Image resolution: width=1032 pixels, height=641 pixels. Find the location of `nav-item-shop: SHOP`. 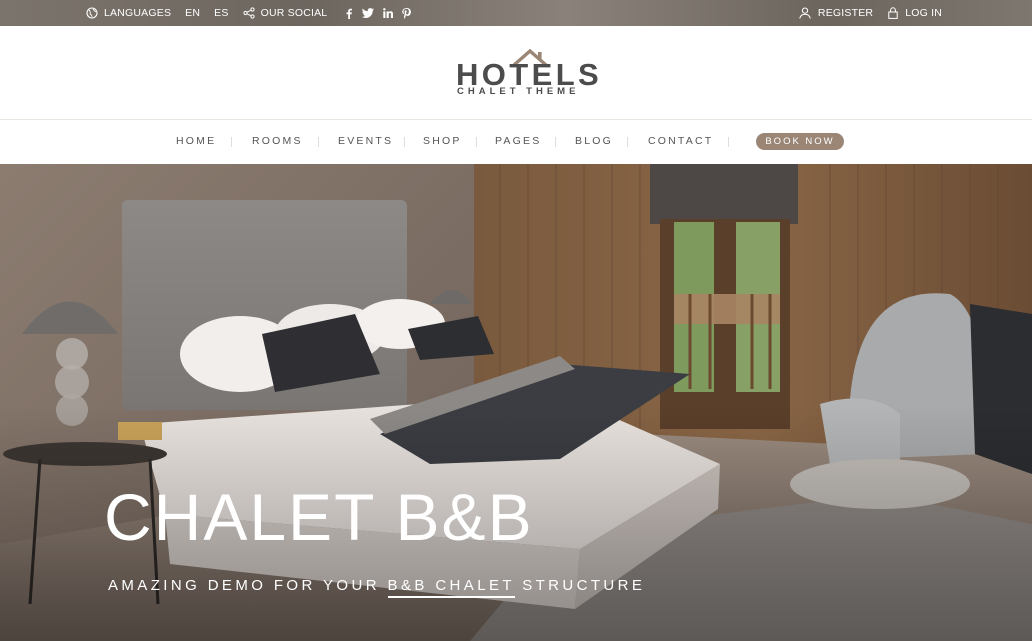

nav-item-shop: SHOP is located at coordinates (442, 141).